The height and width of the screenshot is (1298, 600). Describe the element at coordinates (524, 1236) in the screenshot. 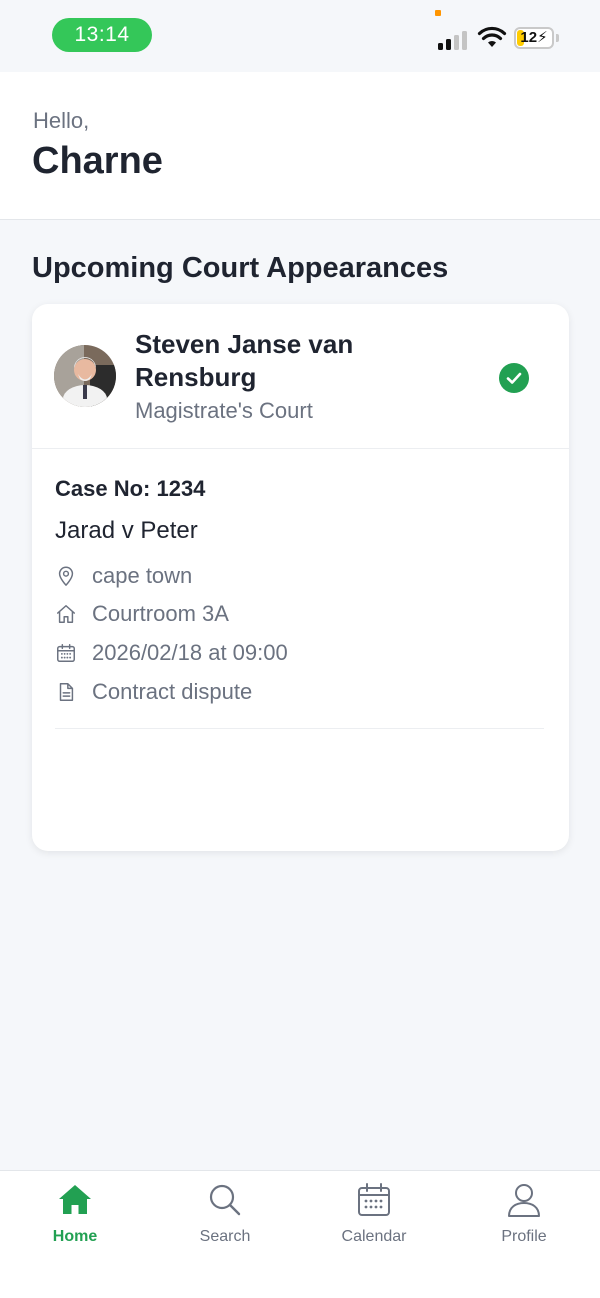

I see `nav-profile-label: Profile` at that location.